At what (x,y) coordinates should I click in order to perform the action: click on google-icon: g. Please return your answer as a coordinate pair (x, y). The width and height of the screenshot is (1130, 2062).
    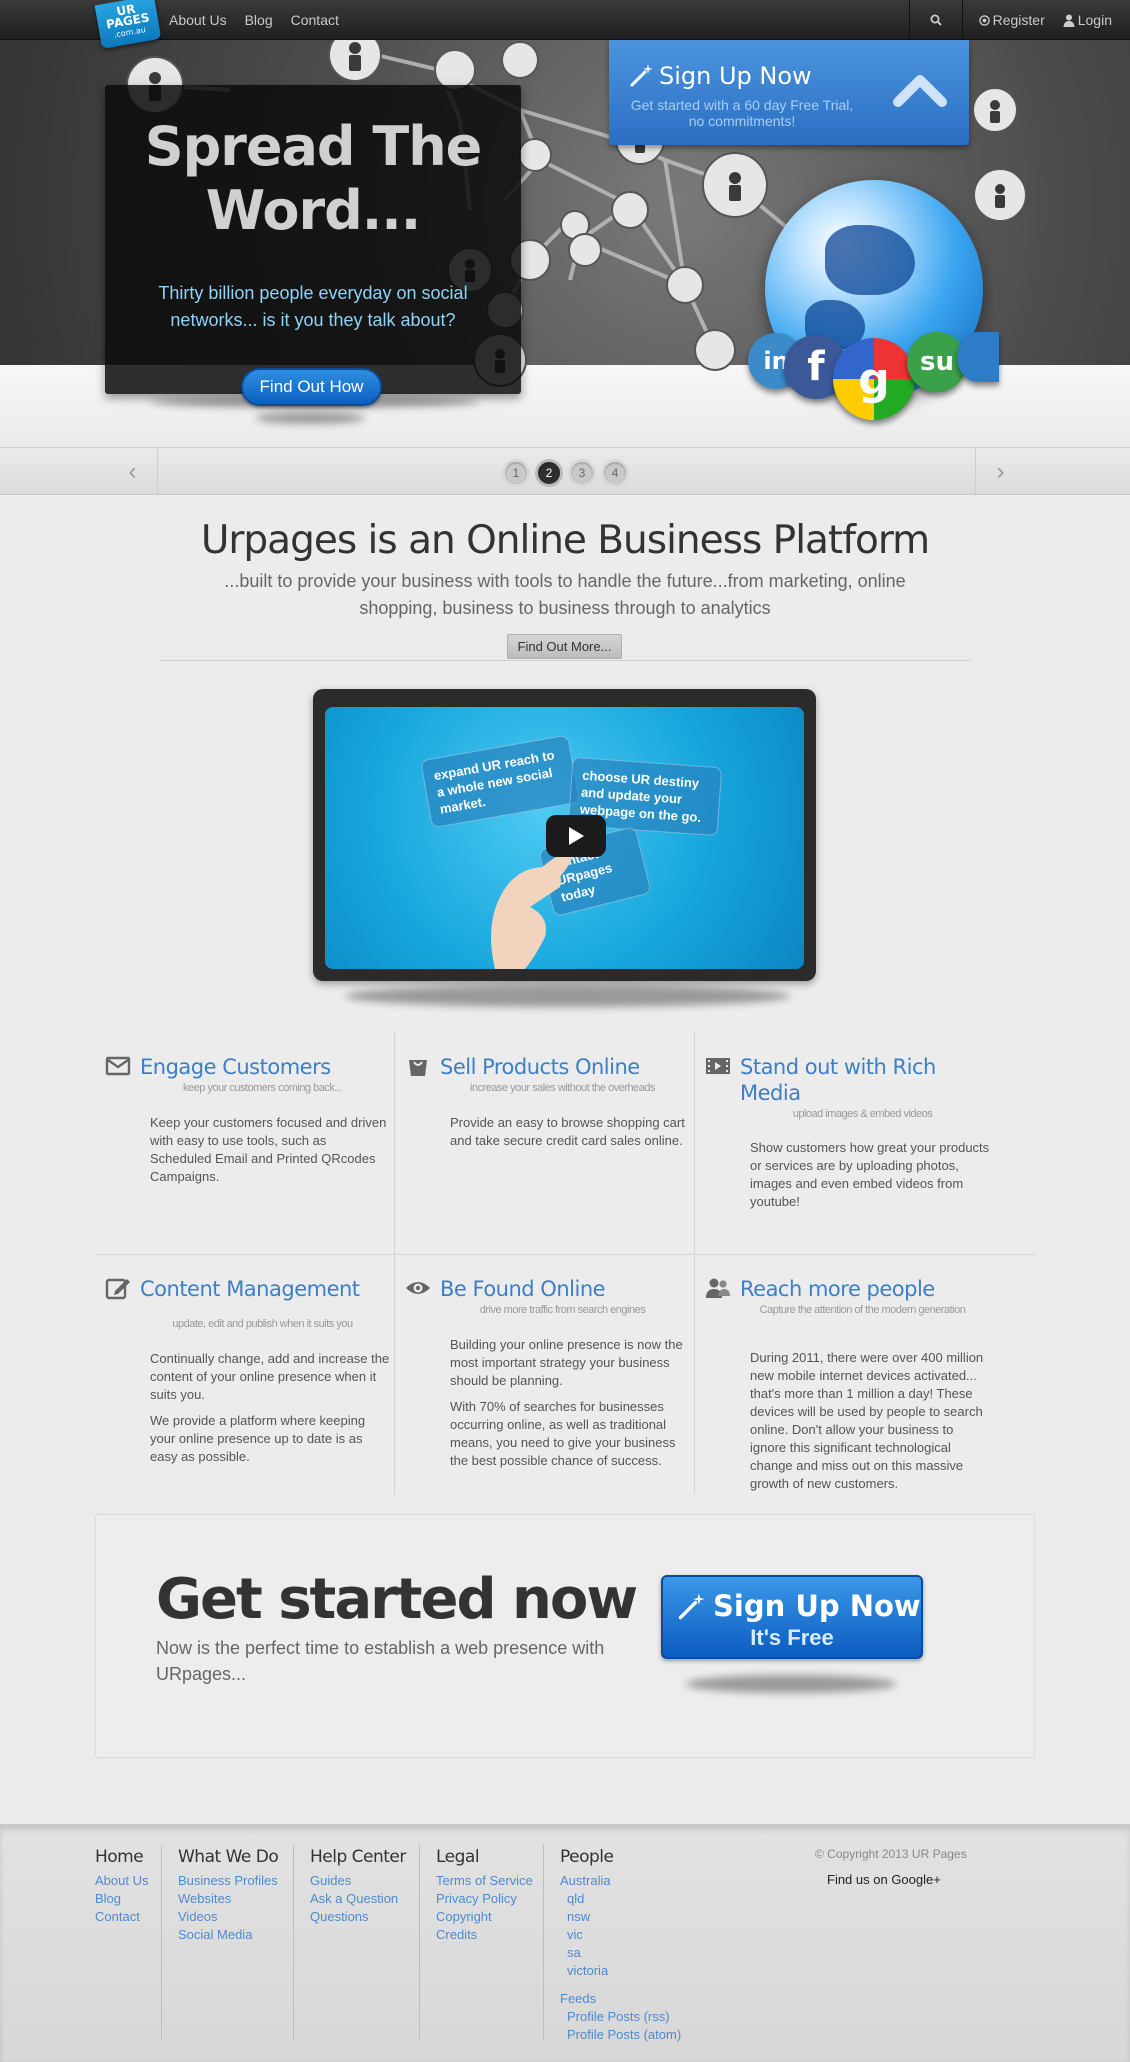
    Looking at the image, I should click on (874, 379).